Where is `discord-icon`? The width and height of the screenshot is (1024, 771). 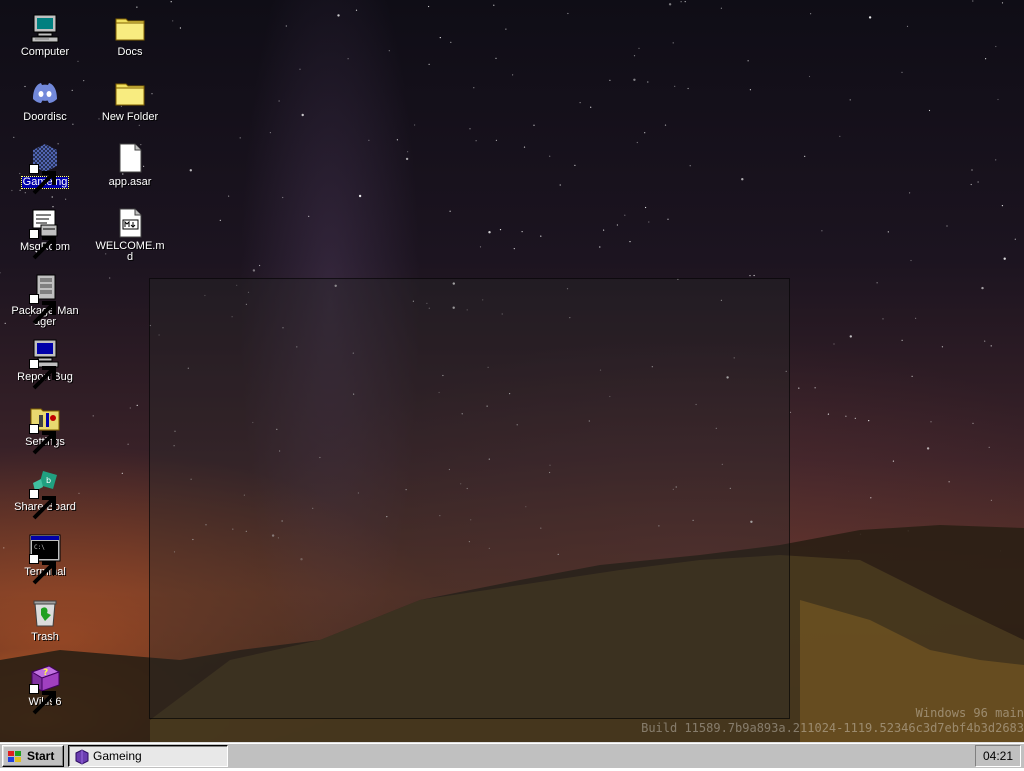
discord-icon is located at coordinates (45, 93).